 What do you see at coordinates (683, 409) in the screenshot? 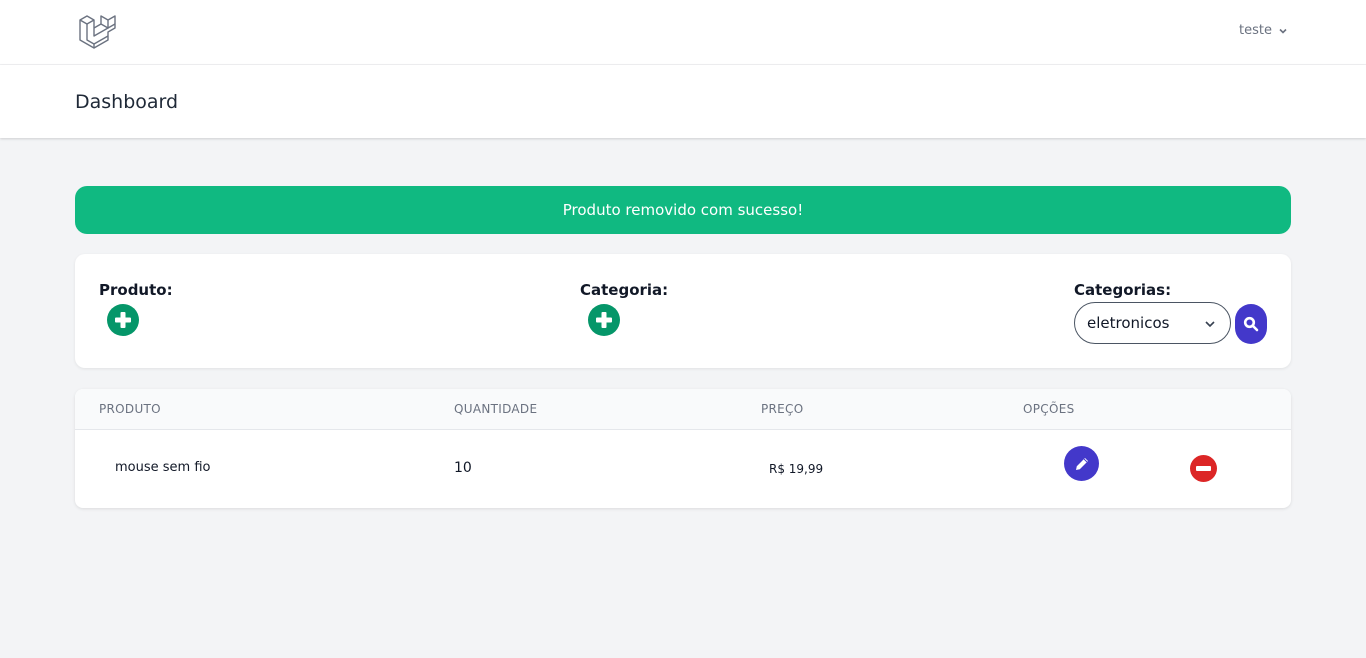
I see `table-header: Produto Quantidade Preço Opções` at bounding box center [683, 409].